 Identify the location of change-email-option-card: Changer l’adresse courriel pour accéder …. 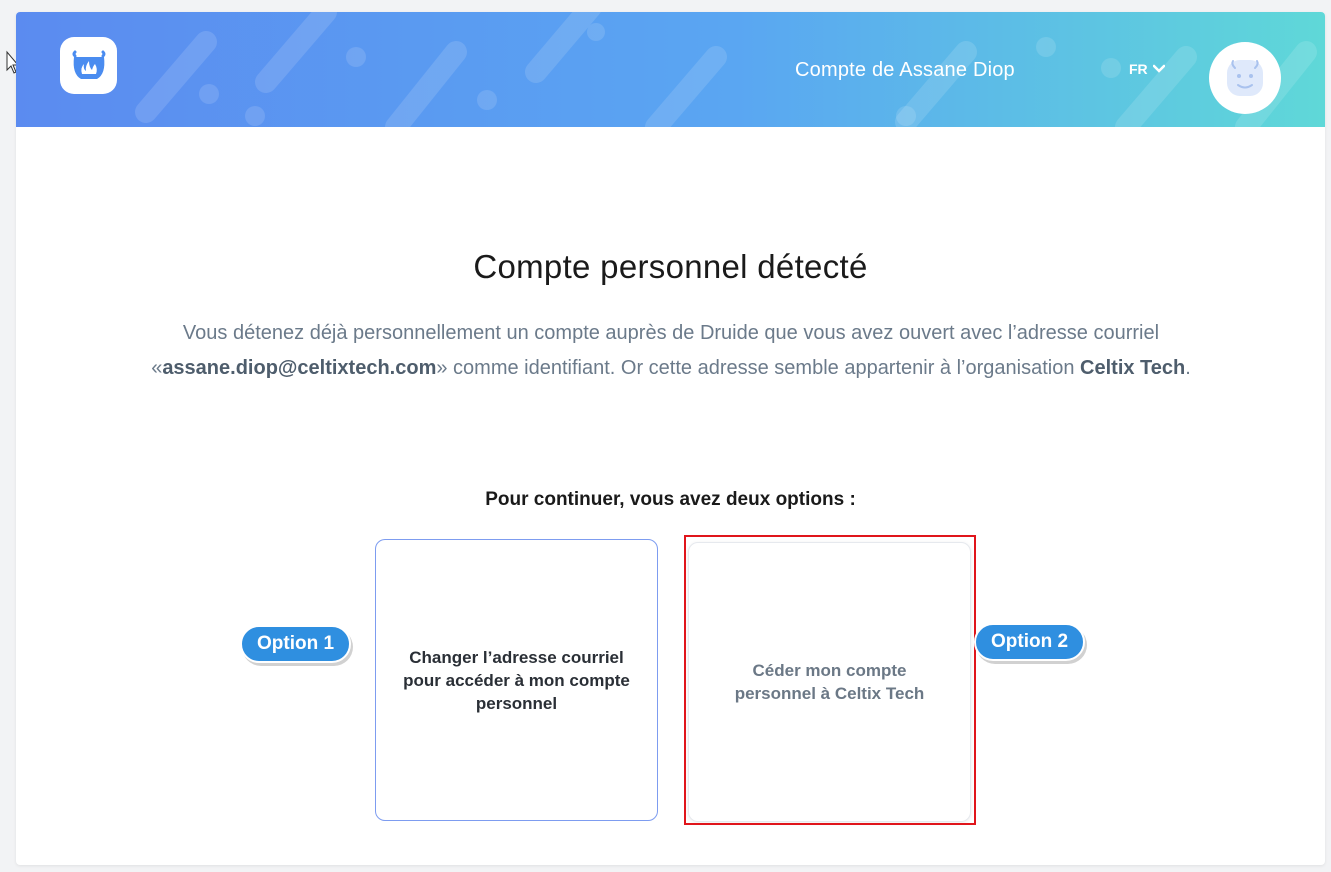
(516, 680).